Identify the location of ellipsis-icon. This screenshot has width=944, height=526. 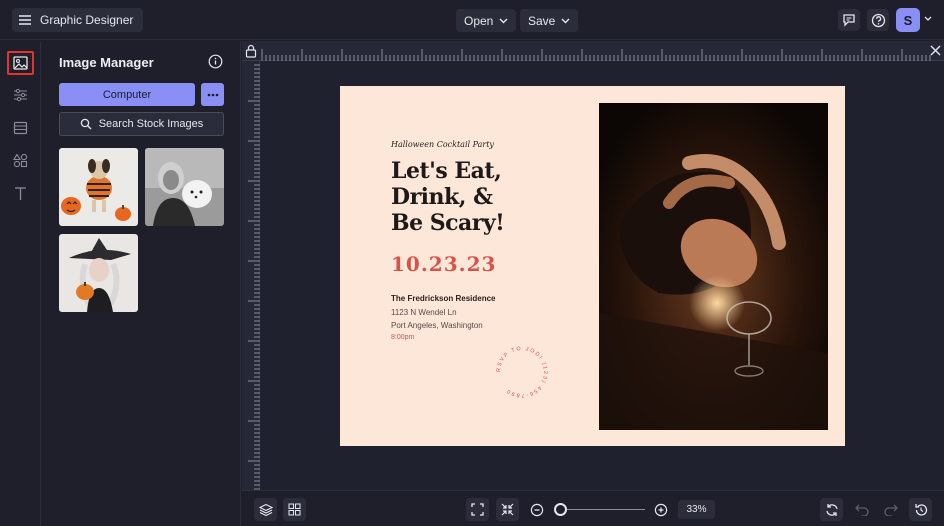
(213, 95).